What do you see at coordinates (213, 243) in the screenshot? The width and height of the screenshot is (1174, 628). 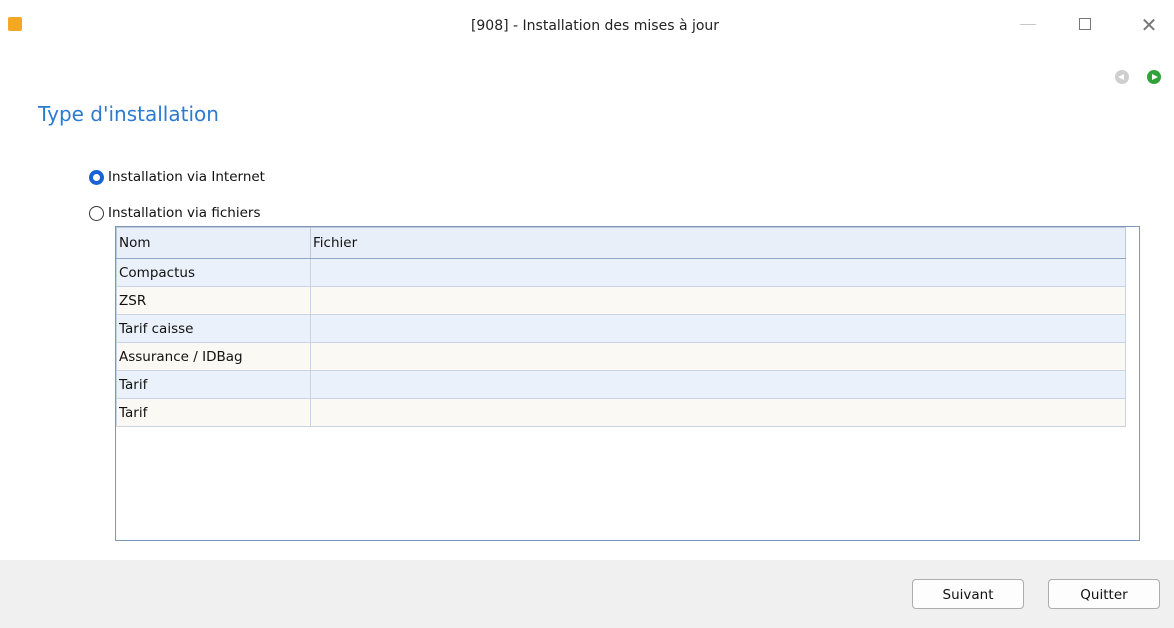 I see `column-header-nom: Nom` at bounding box center [213, 243].